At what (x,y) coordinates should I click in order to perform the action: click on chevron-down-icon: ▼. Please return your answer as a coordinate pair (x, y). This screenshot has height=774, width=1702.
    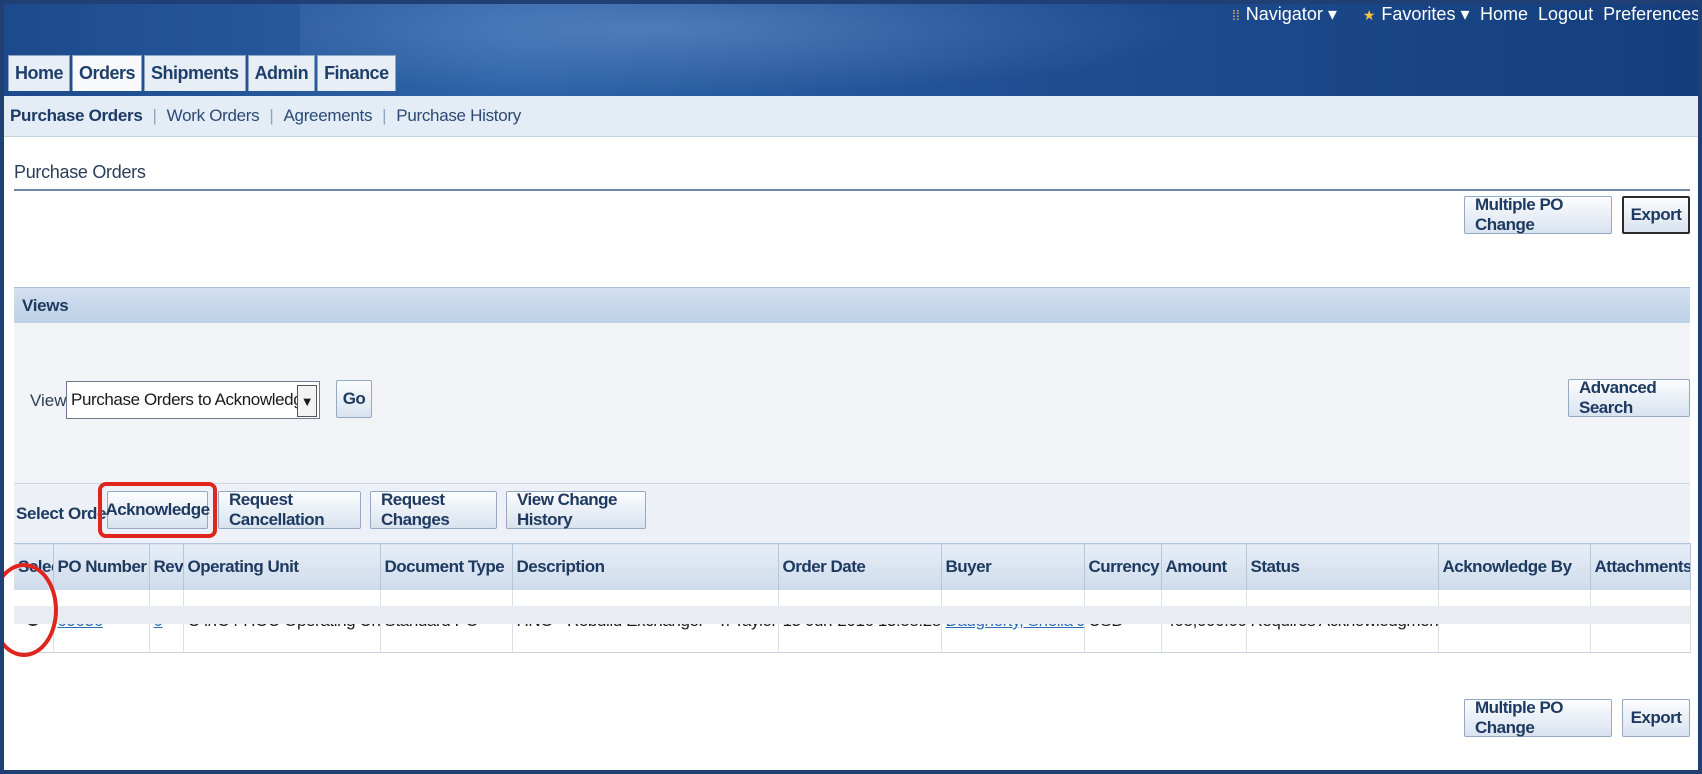
    Looking at the image, I should click on (307, 401).